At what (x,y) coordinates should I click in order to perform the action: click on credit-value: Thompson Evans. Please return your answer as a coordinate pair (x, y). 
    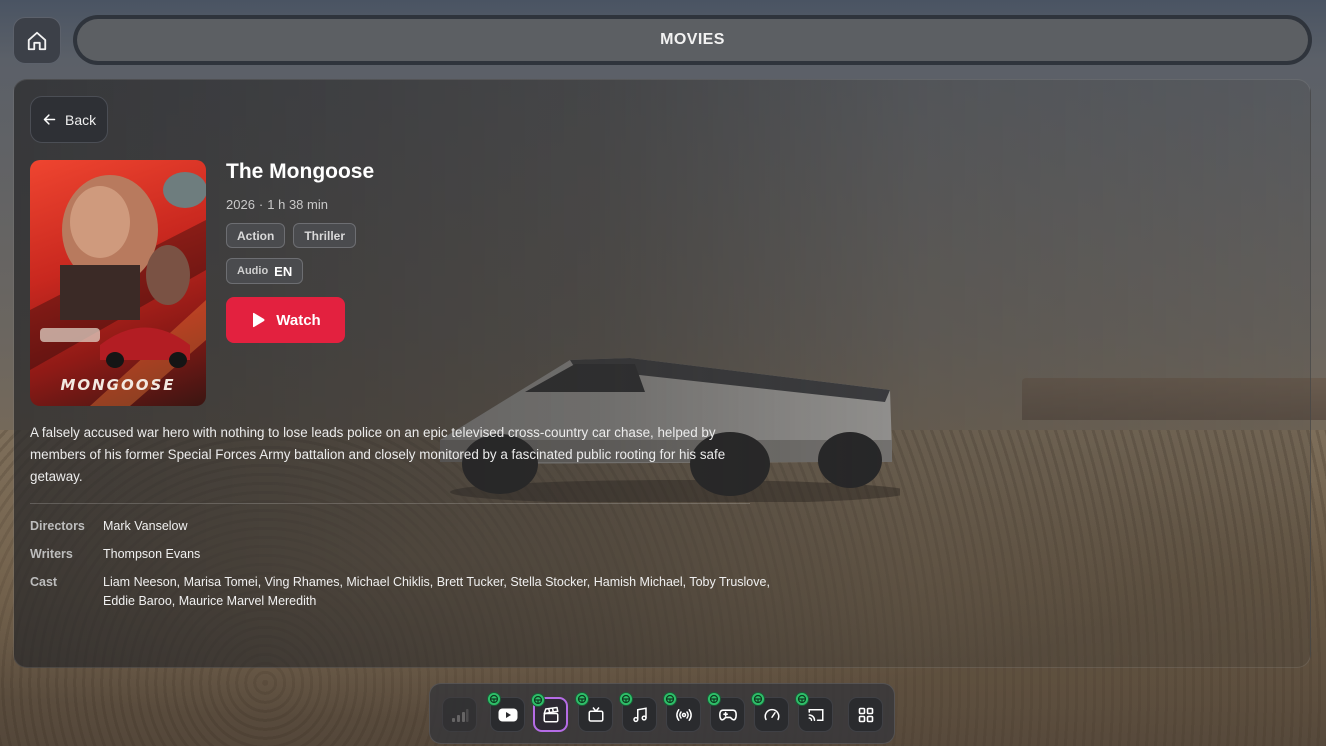
    Looking at the image, I should click on (152, 554).